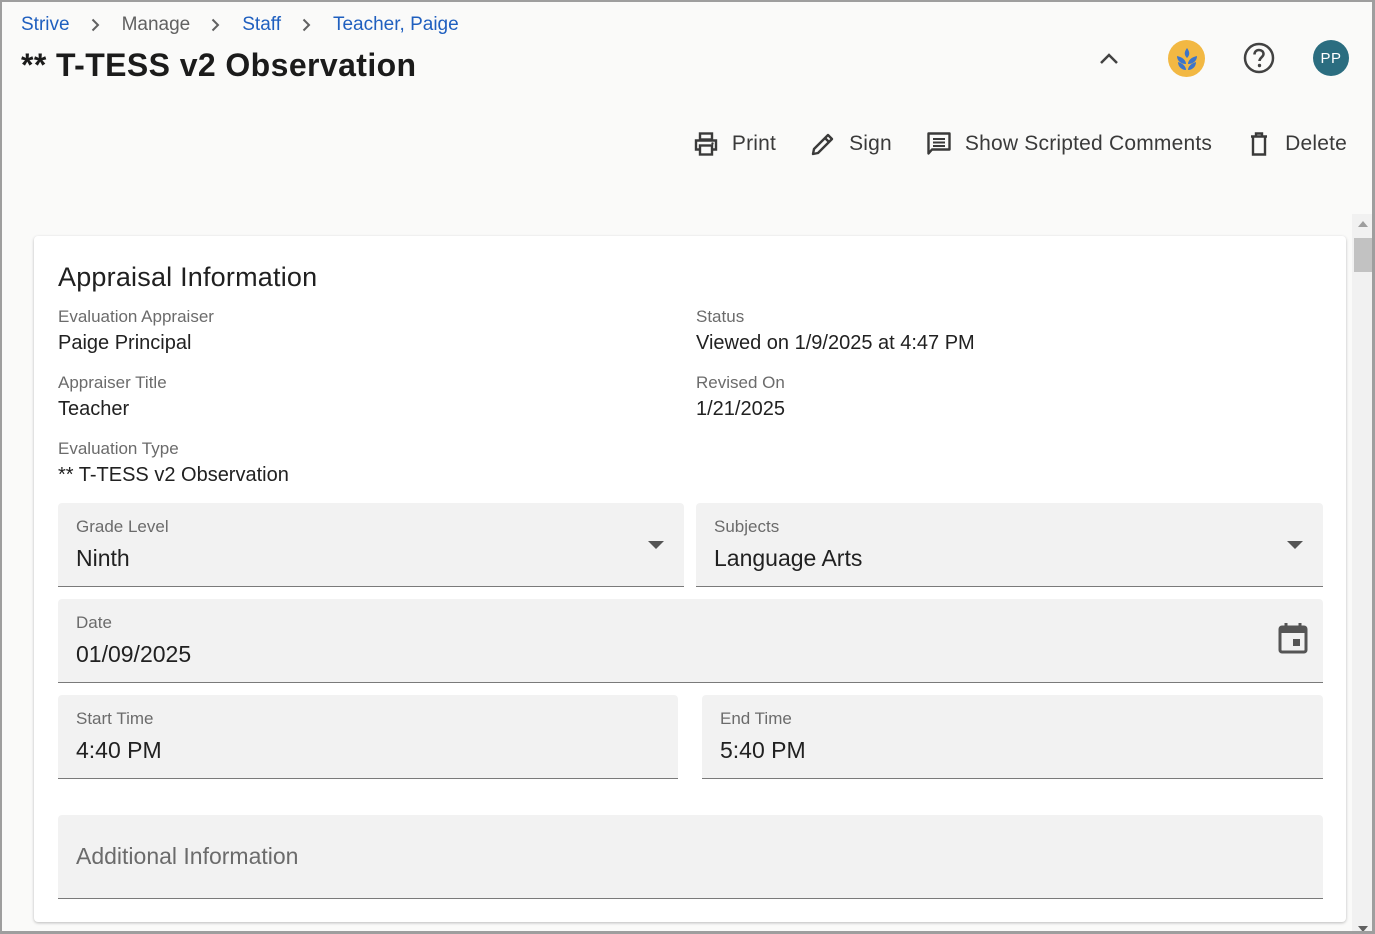  What do you see at coordinates (835, 343) in the screenshot?
I see `status-value: Viewed on 1/9/2025 at 4:47 PM` at bounding box center [835, 343].